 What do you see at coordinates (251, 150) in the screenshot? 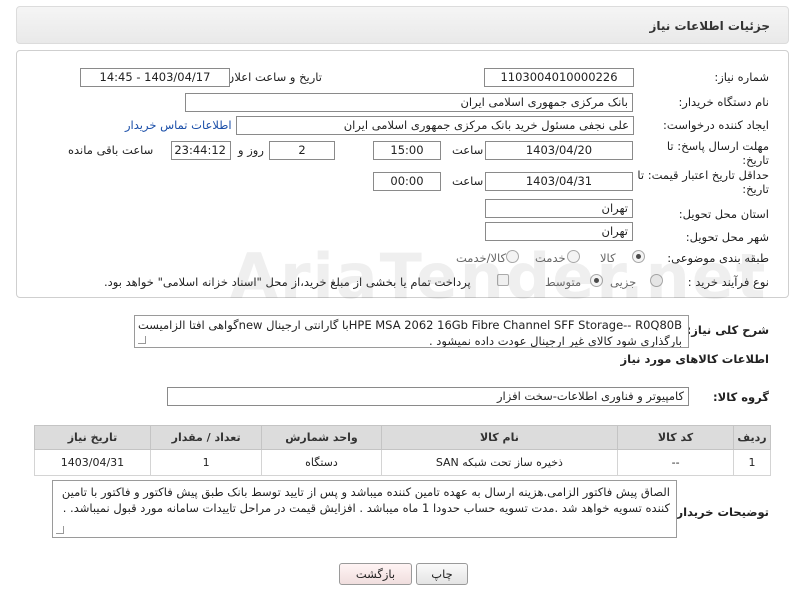
I see `days-label: روز و` at bounding box center [251, 150].